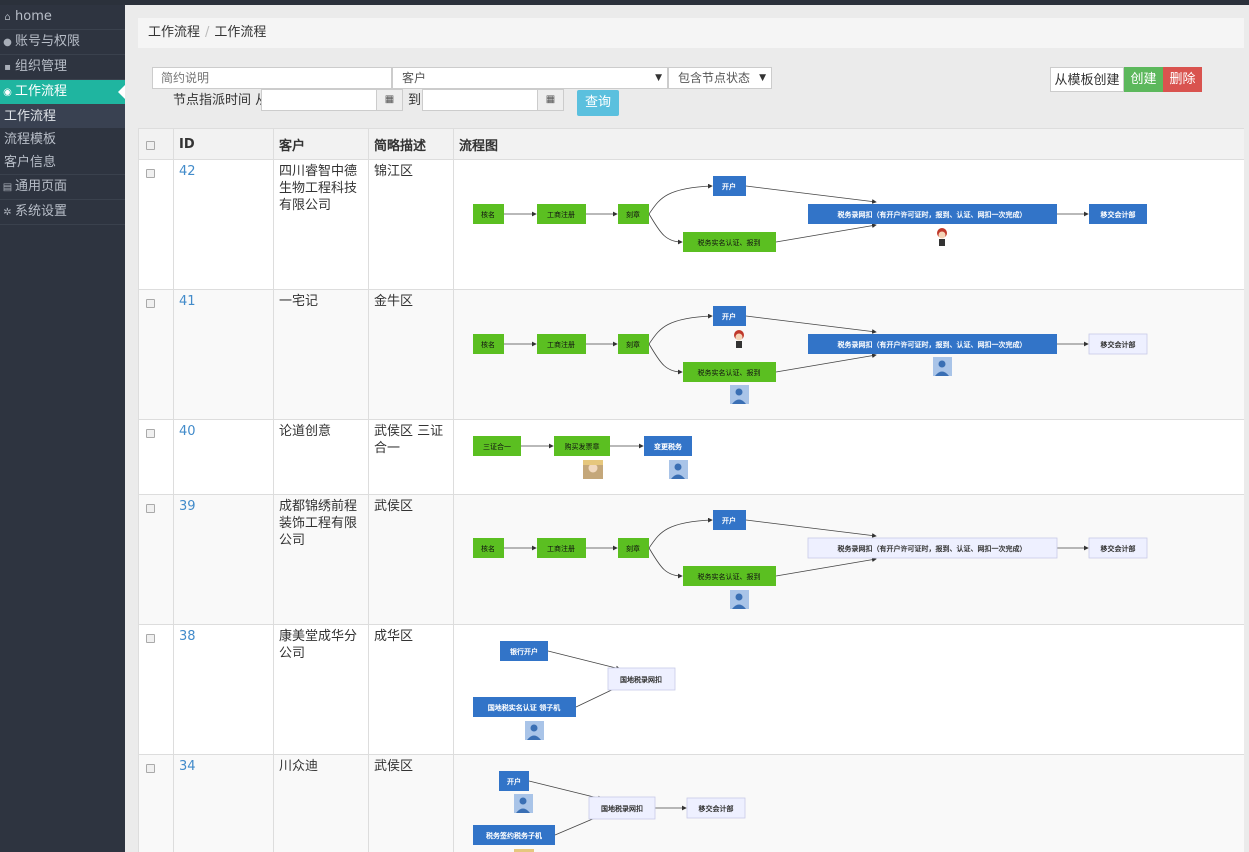  What do you see at coordinates (480, 100) in the screenshot?
I see `date-to-input` at bounding box center [480, 100].